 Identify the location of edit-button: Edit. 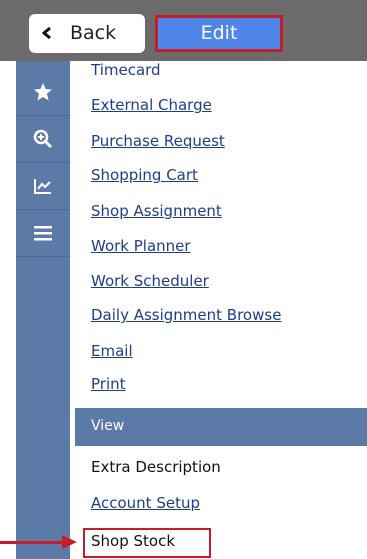
(219, 33).